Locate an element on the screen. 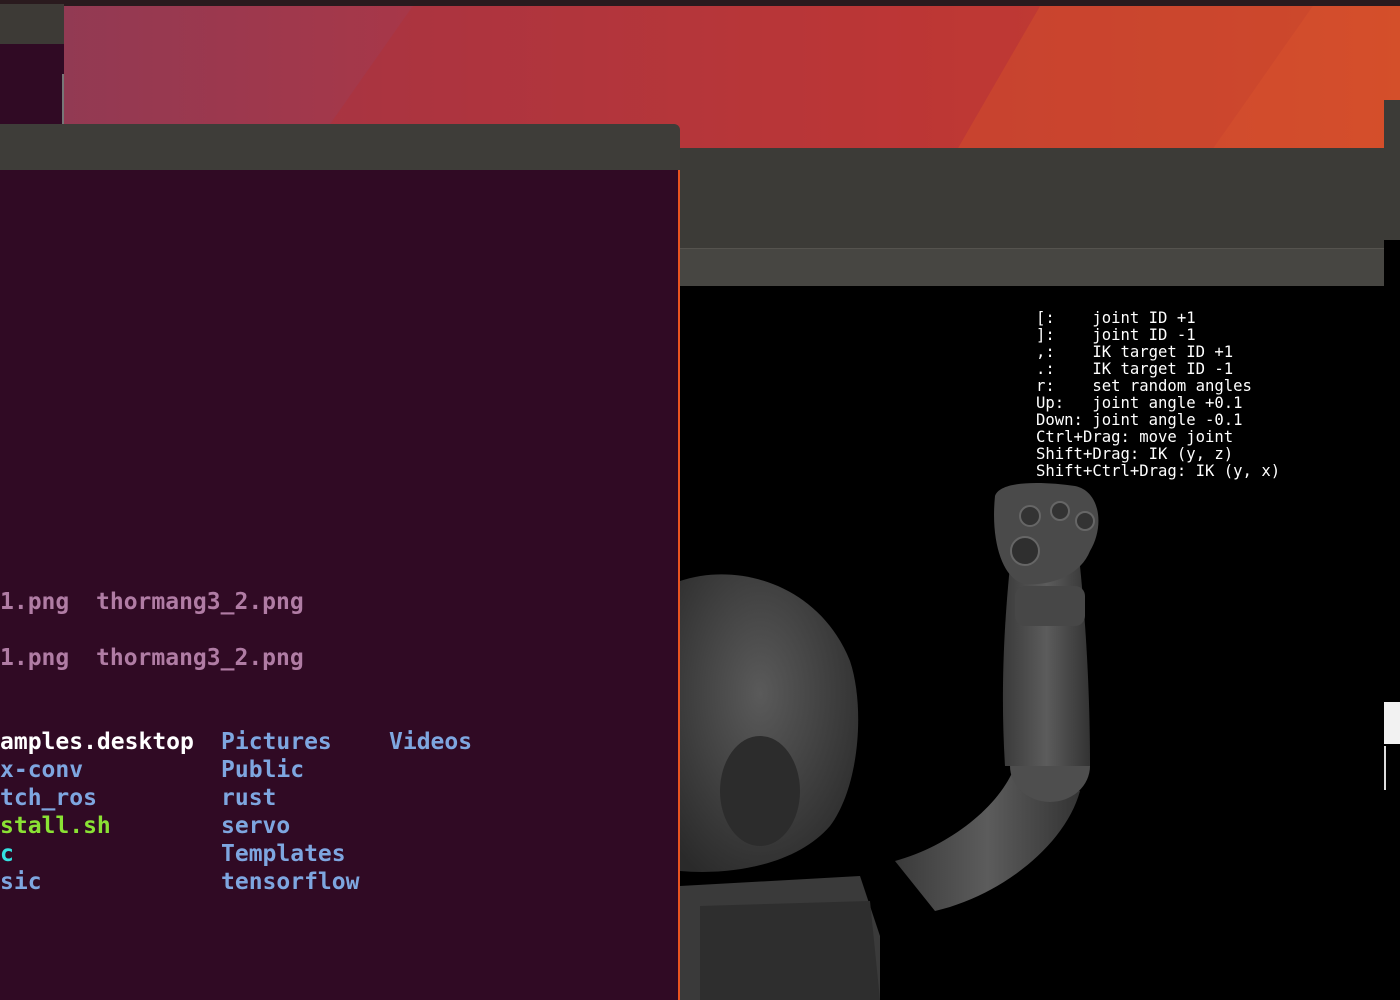 The width and height of the screenshot is (1400, 1000). directory-entry: Public is located at coordinates (263, 770).